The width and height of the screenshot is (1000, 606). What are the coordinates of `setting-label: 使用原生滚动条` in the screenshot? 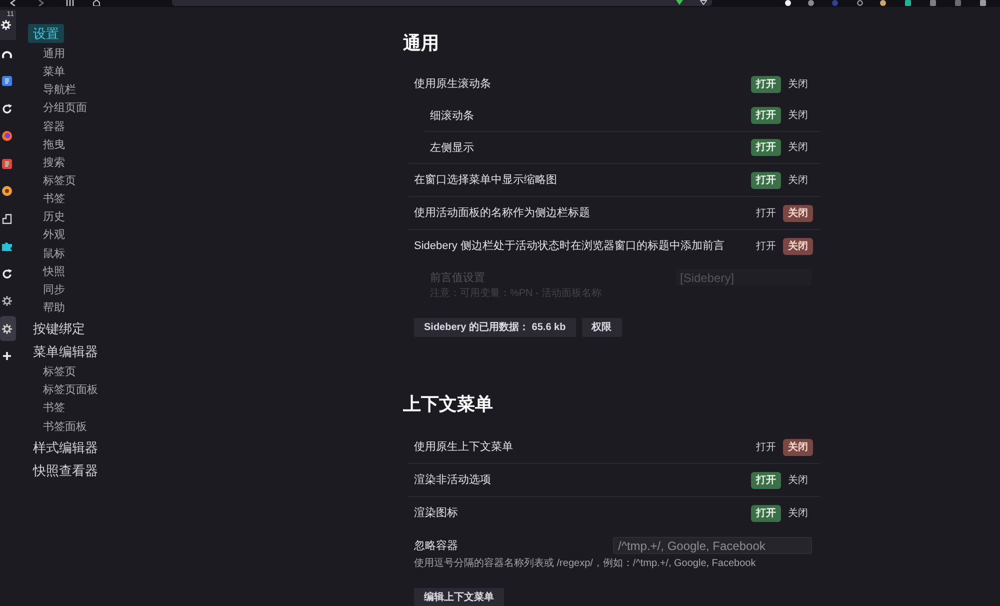 It's located at (452, 84).